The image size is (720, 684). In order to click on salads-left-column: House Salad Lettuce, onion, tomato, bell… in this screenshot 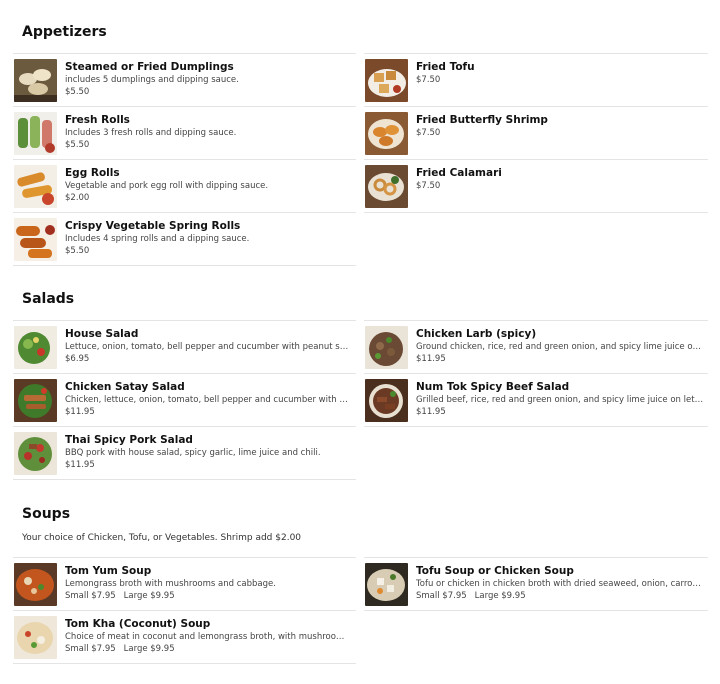, I will do `click(184, 400)`.